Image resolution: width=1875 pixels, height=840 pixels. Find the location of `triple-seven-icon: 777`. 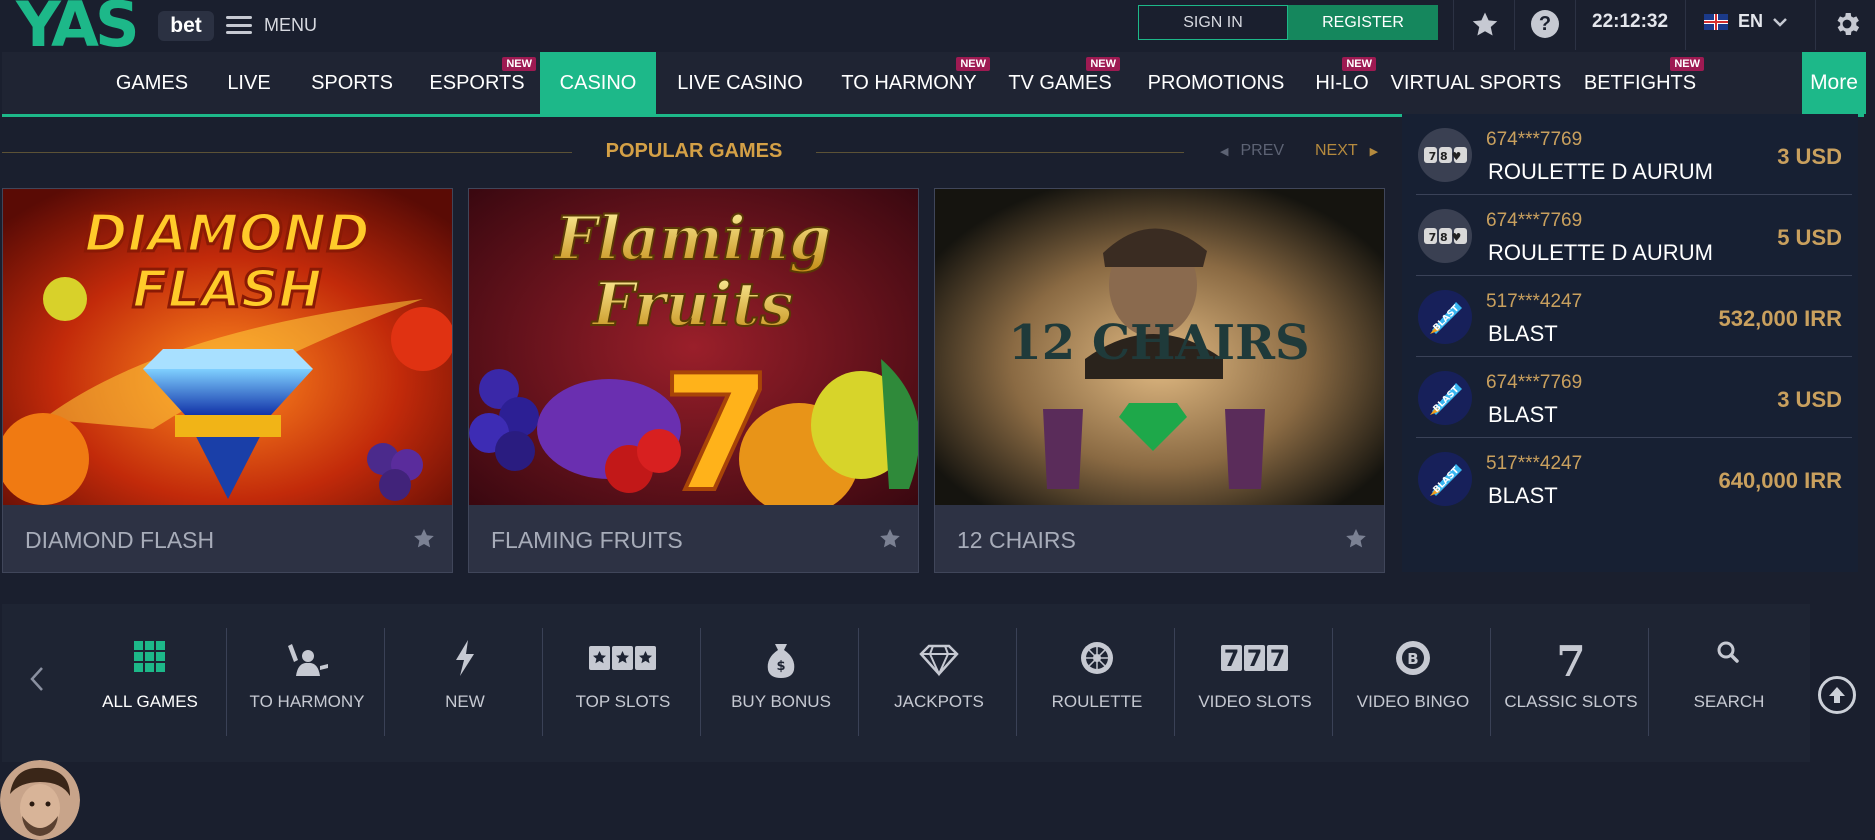

triple-seven-icon: 777 is located at coordinates (1255, 658).